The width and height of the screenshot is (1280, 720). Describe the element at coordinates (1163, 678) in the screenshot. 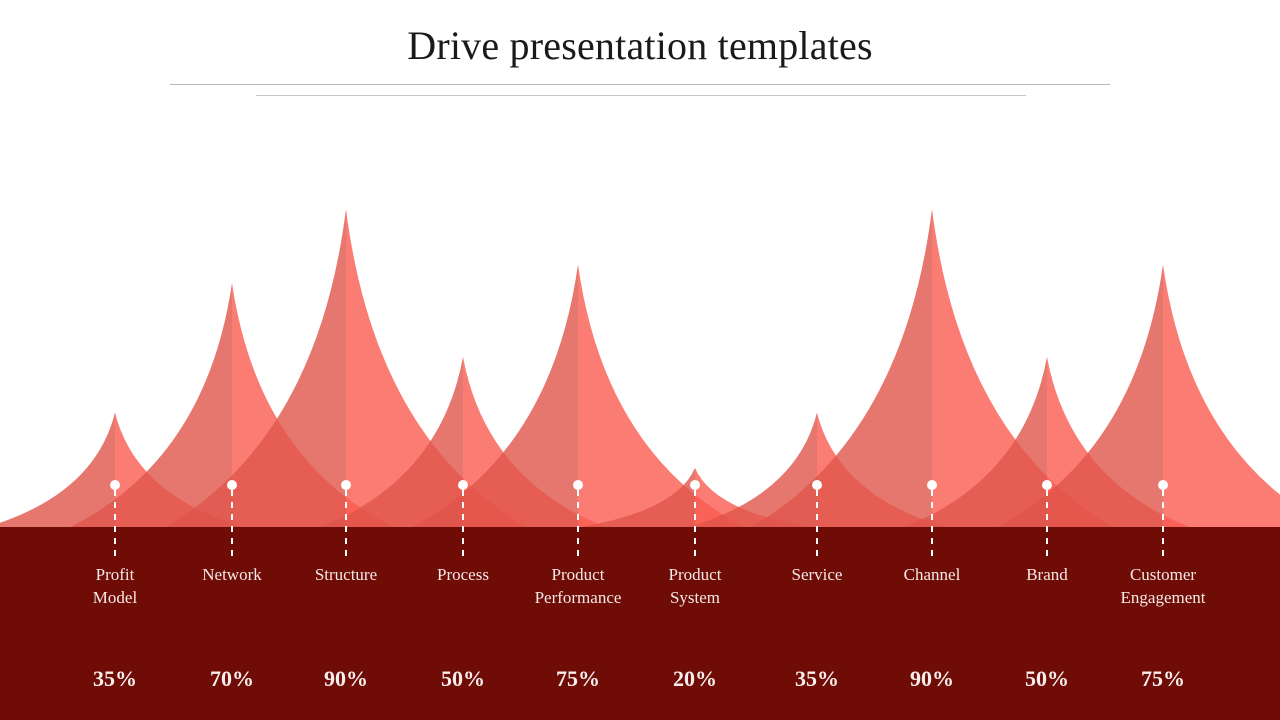

I see `value-label: 75%` at that location.